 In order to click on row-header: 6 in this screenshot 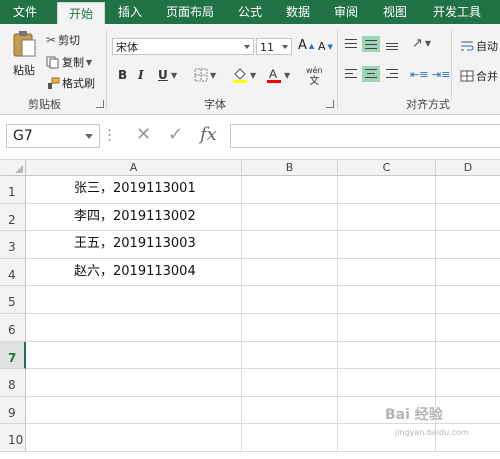, I will do `click(13, 328)`.